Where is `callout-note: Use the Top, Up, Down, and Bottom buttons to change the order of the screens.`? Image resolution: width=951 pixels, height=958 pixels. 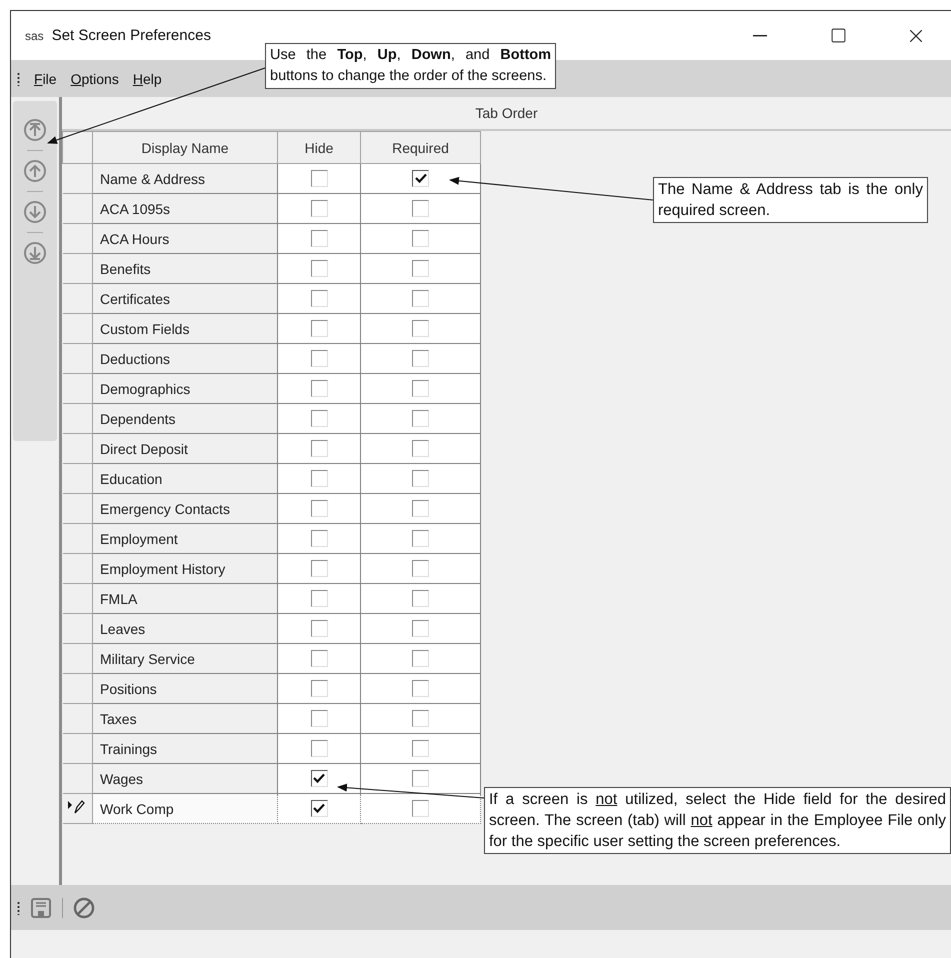
callout-note: Use the Top, Up, Down, and Bottom buttons to change the order of the screens. is located at coordinates (410, 66).